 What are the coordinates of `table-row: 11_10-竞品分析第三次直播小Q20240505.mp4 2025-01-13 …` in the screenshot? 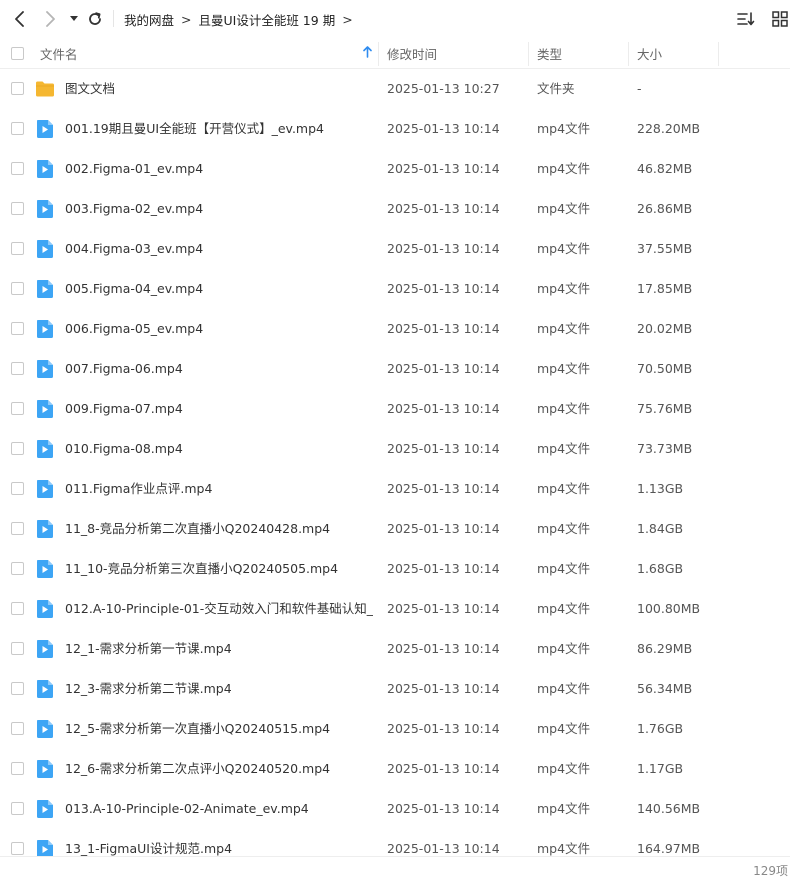 It's located at (395, 569).